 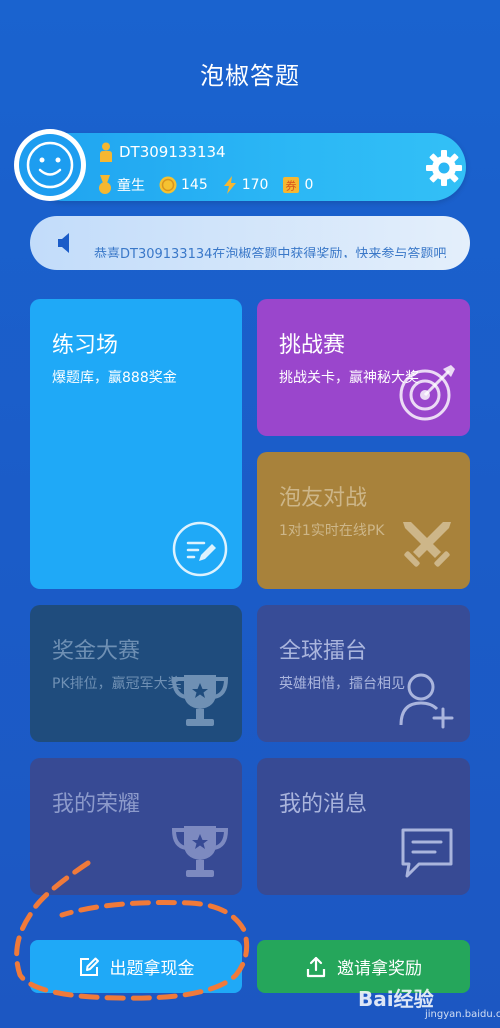 What do you see at coordinates (250, 243) in the screenshot?
I see `notice-bar: 恭喜DT309133134在泡椒答题中获得奖励，快来参与答题吧` at bounding box center [250, 243].